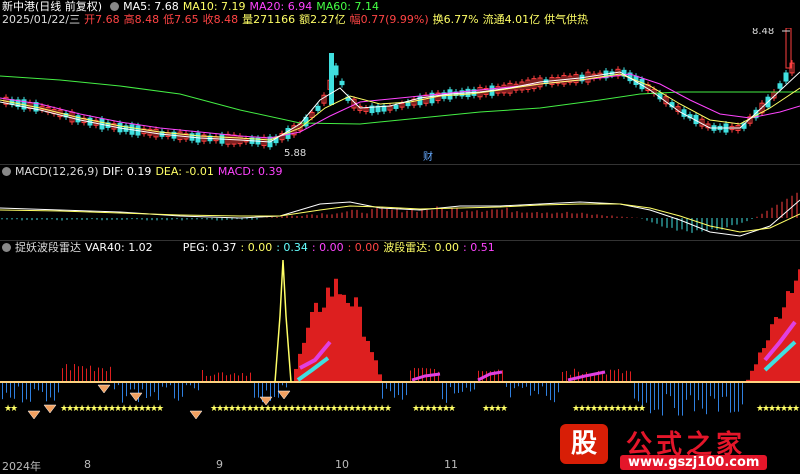 Image resolution: width=800 pixels, height=474 pixels. I want to click on quote-date: 2025/01/22/三, so click(41, 19).